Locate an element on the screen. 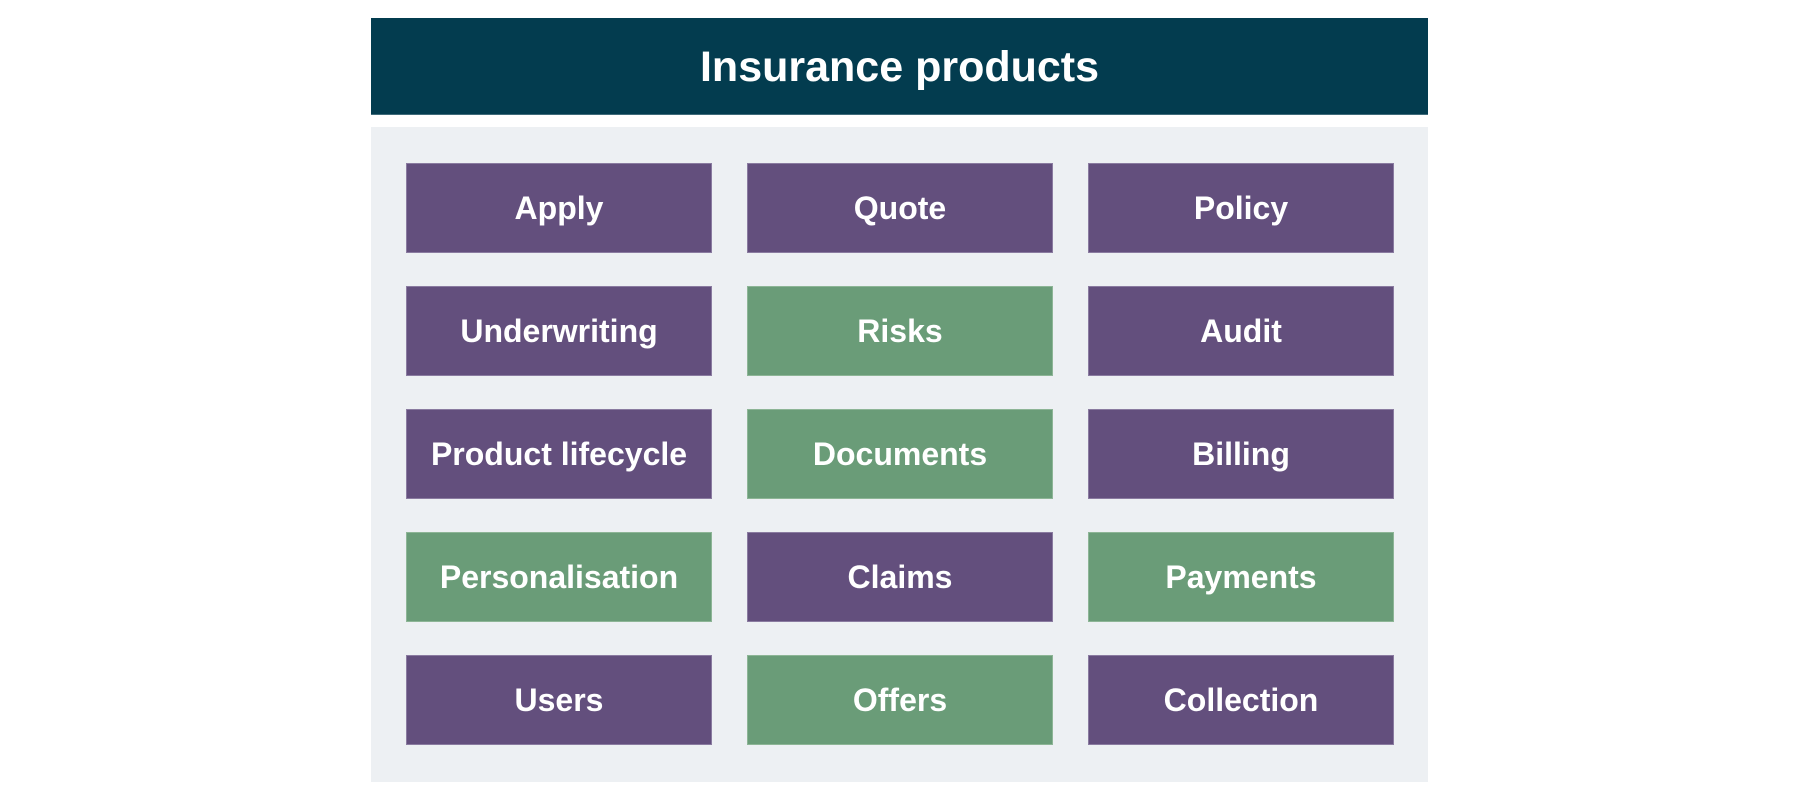 This screenshot has height=800, width=1800. product-box-underwriting: Underwriting is located at coordinates (559, 331).